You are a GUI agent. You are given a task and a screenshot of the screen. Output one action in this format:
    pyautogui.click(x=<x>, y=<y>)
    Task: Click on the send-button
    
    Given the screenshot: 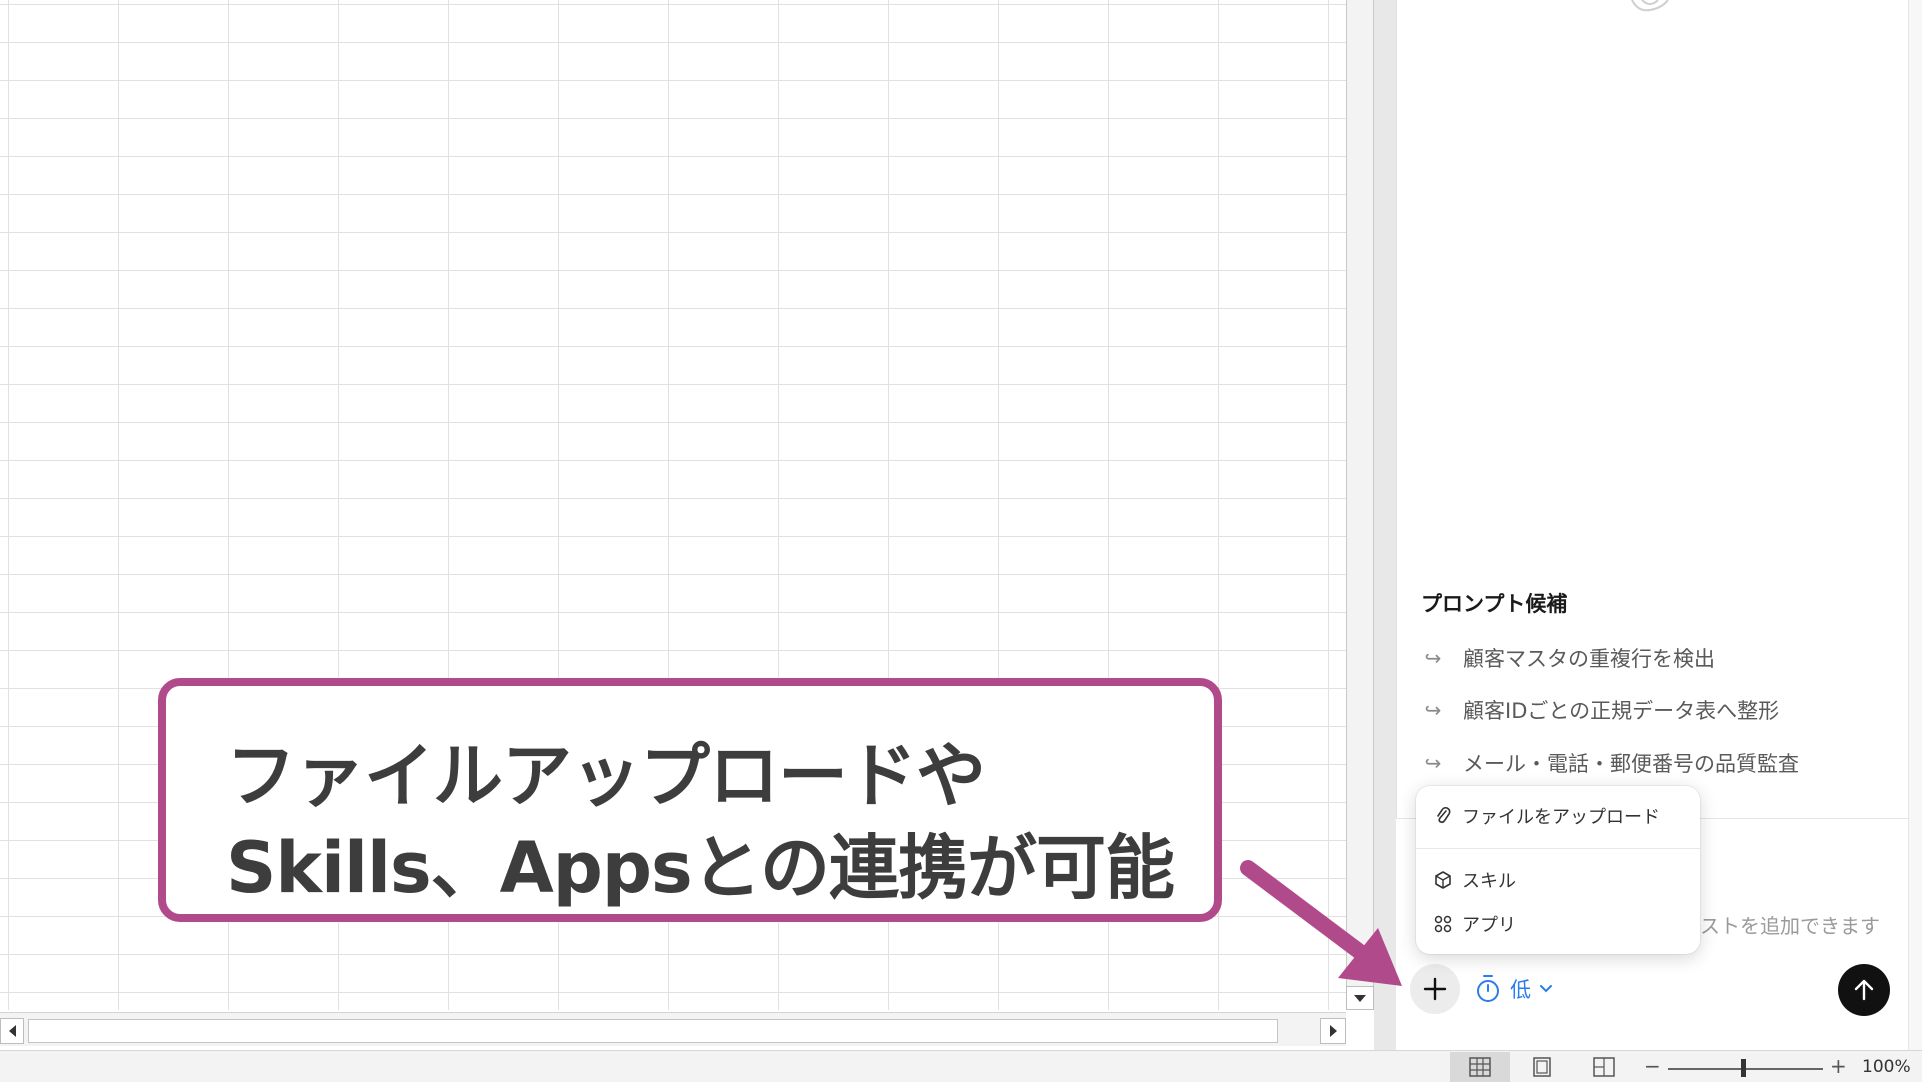 What is the action you would take?
    pyautogui.click(x=1864, y=990)
    